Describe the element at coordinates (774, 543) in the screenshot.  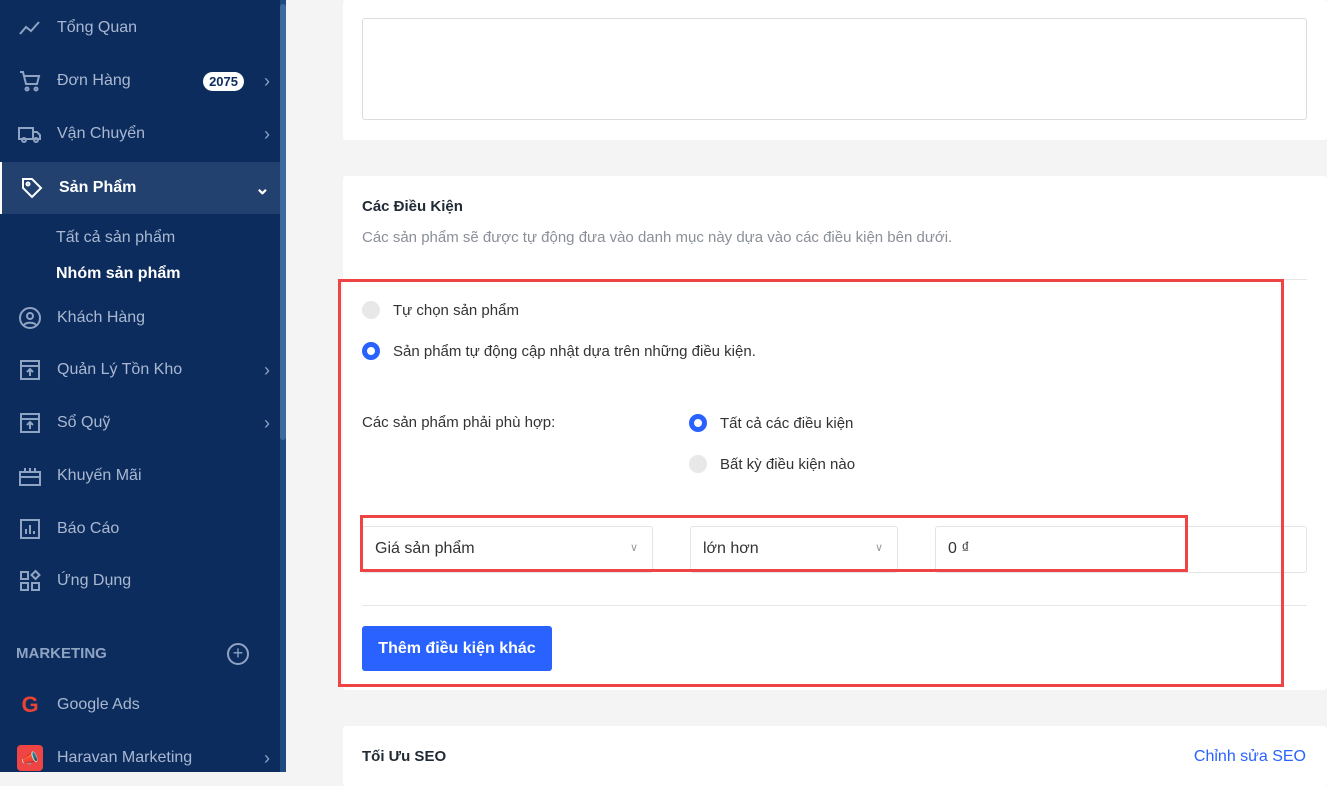
I see `highlight-box-condition-row` at that location.